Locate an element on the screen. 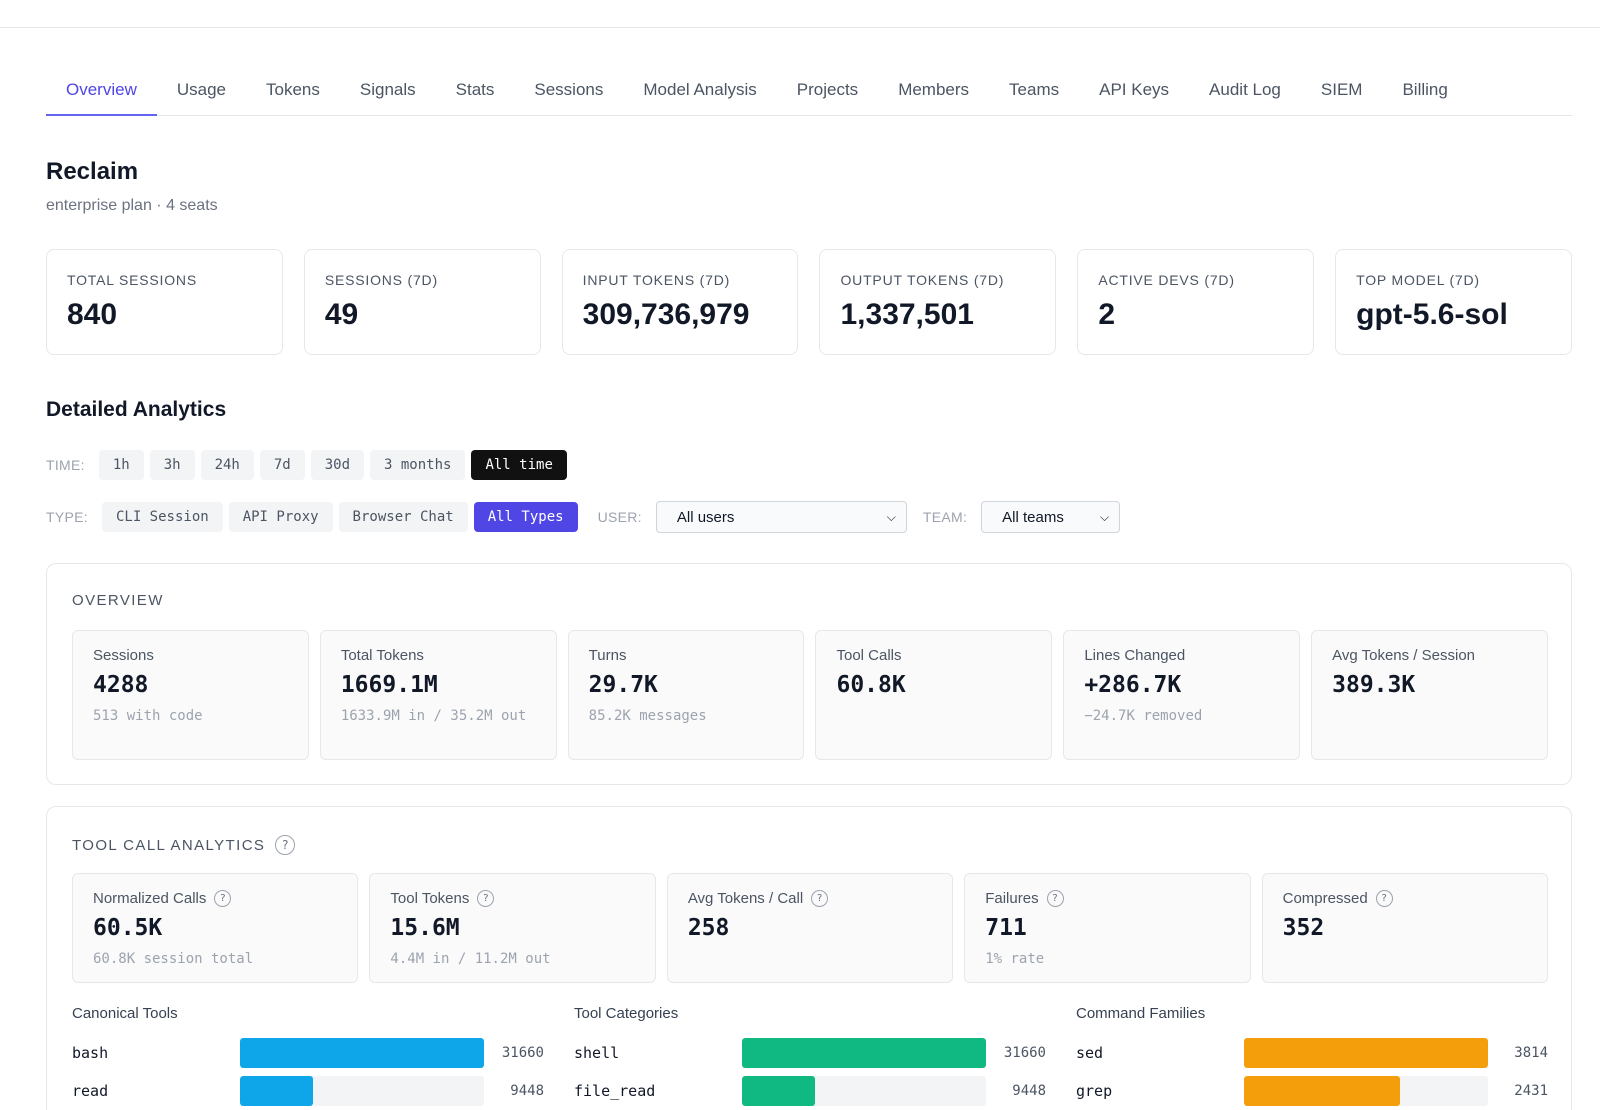 The image size is (1600, 1110). kpi-label: Output Tokens (7d) is located at coordinates (922, 280).